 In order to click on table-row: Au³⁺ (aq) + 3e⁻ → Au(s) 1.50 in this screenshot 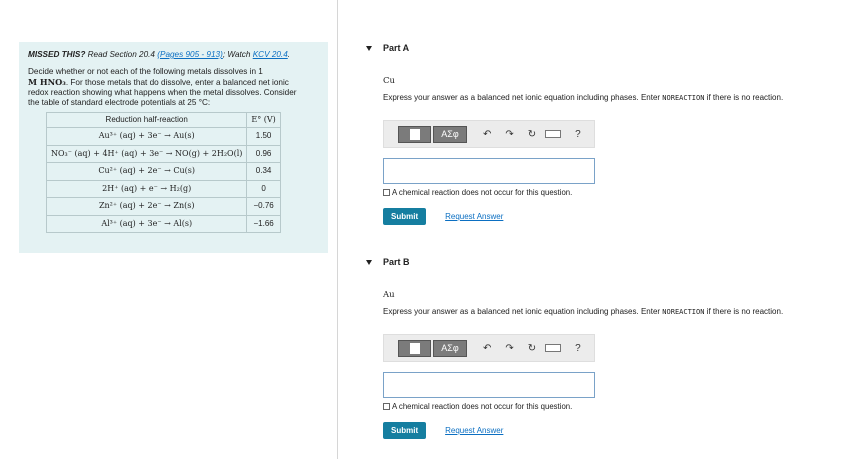, I will do `click(163, 136)`.